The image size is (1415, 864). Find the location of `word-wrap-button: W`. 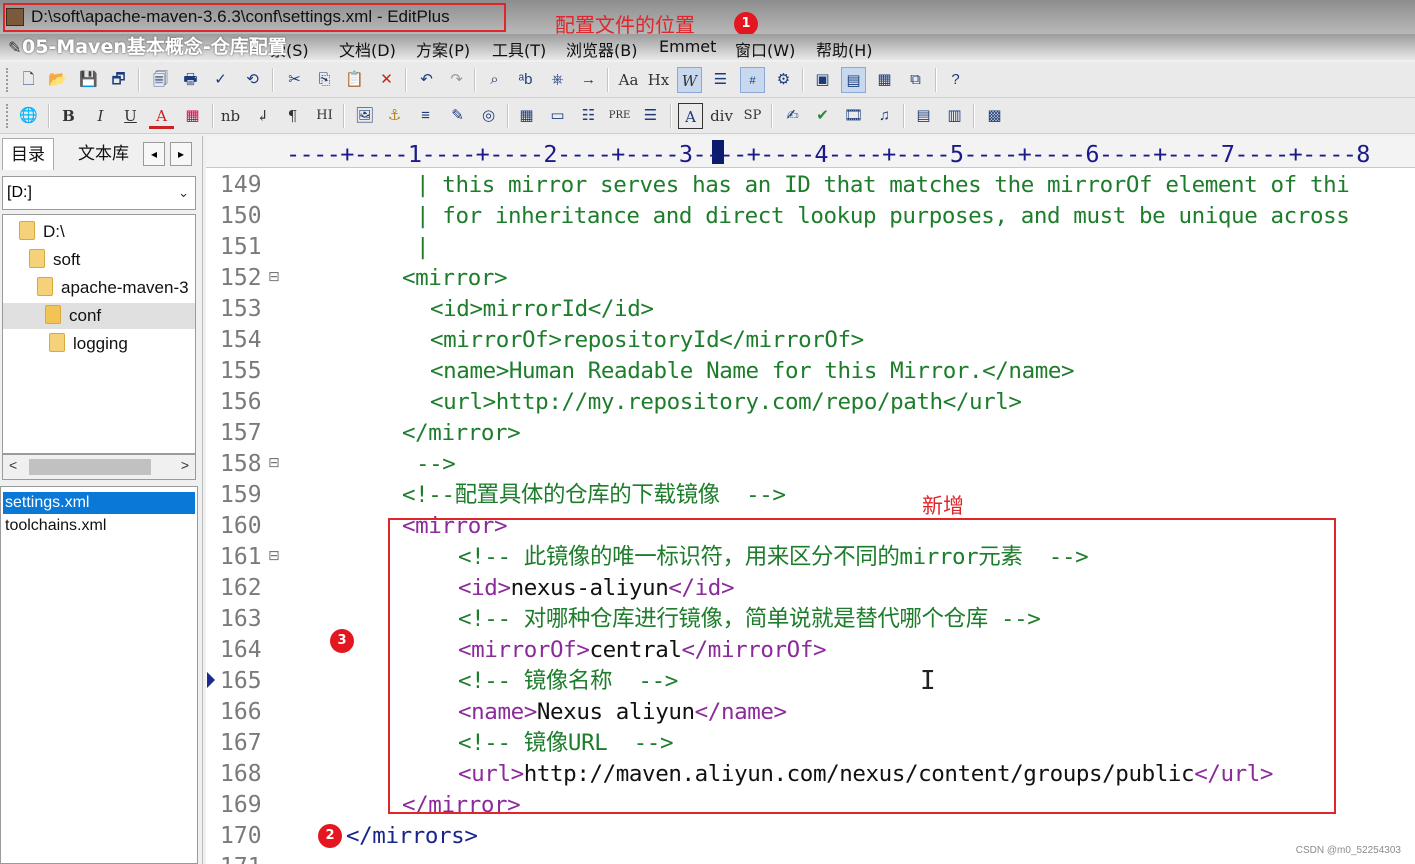

word-wrap-button: W is located at coordinates (689, 80).